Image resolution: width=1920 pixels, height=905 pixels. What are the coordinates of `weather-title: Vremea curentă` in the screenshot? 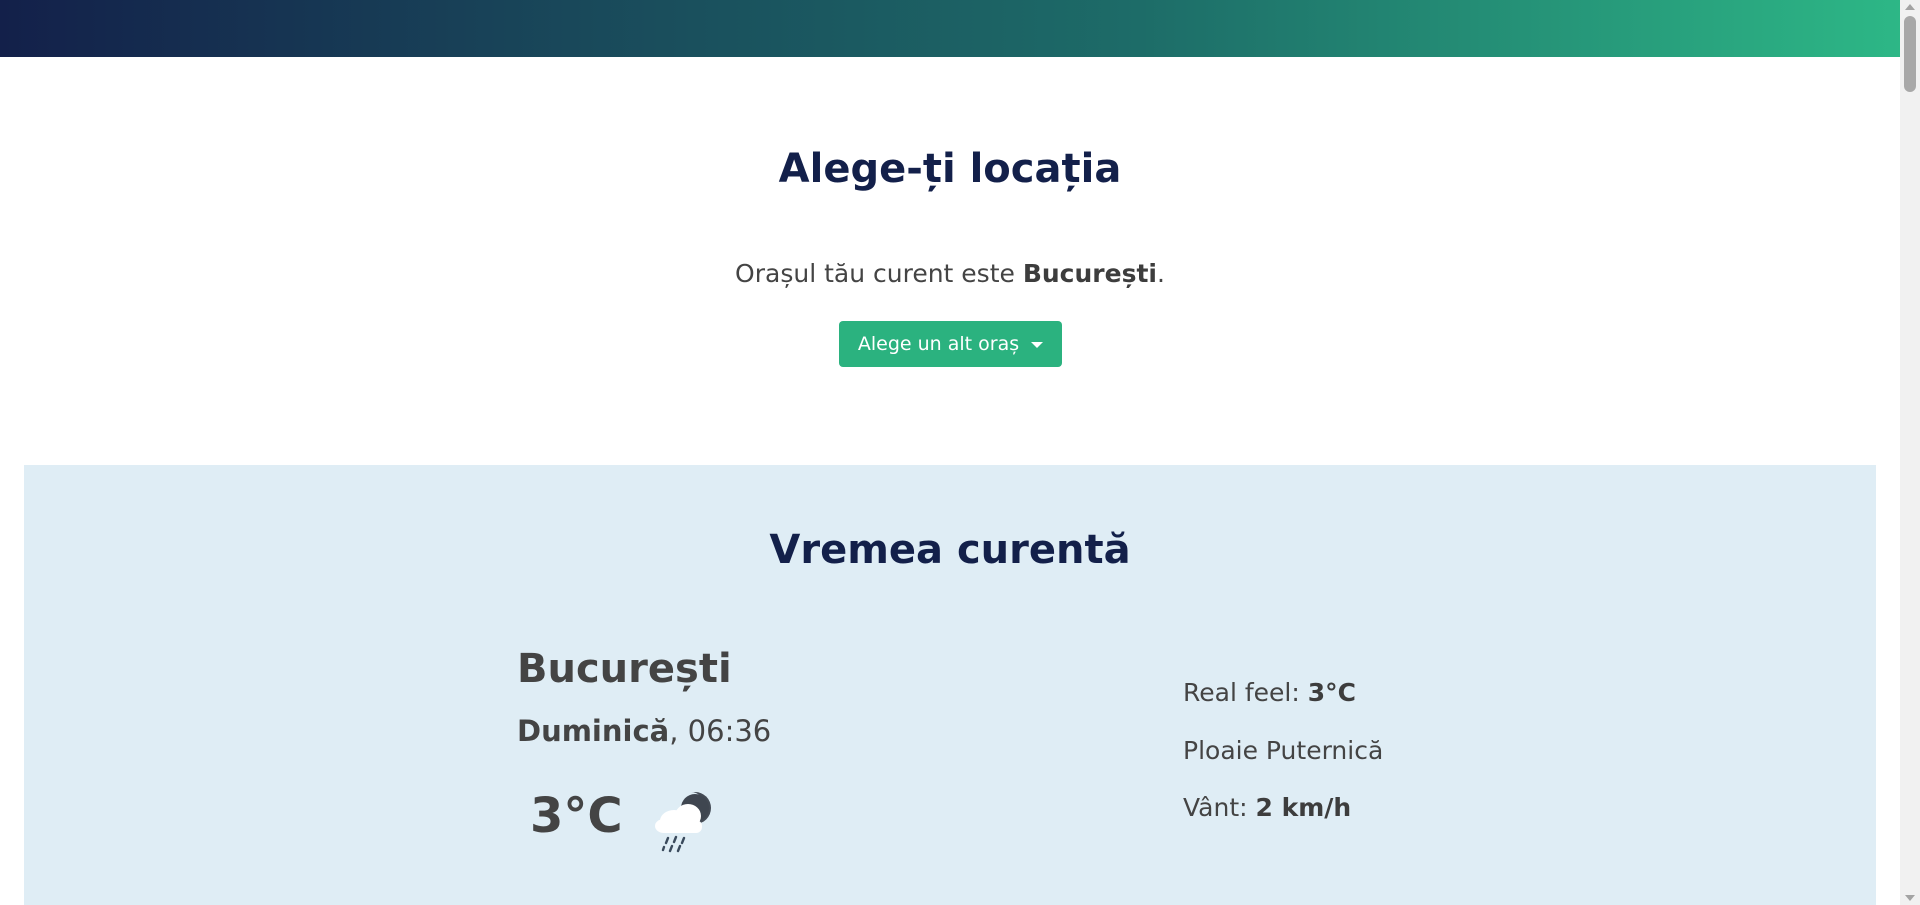 It's located at (950, 550).